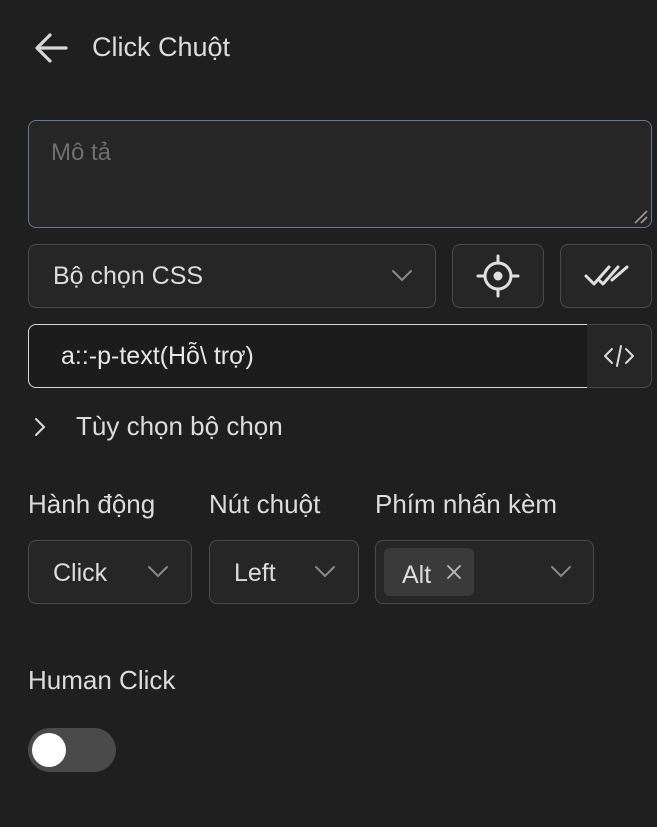 This screenshot has width=657, height=827. I want to click on description-textarea, so click(340, 174).